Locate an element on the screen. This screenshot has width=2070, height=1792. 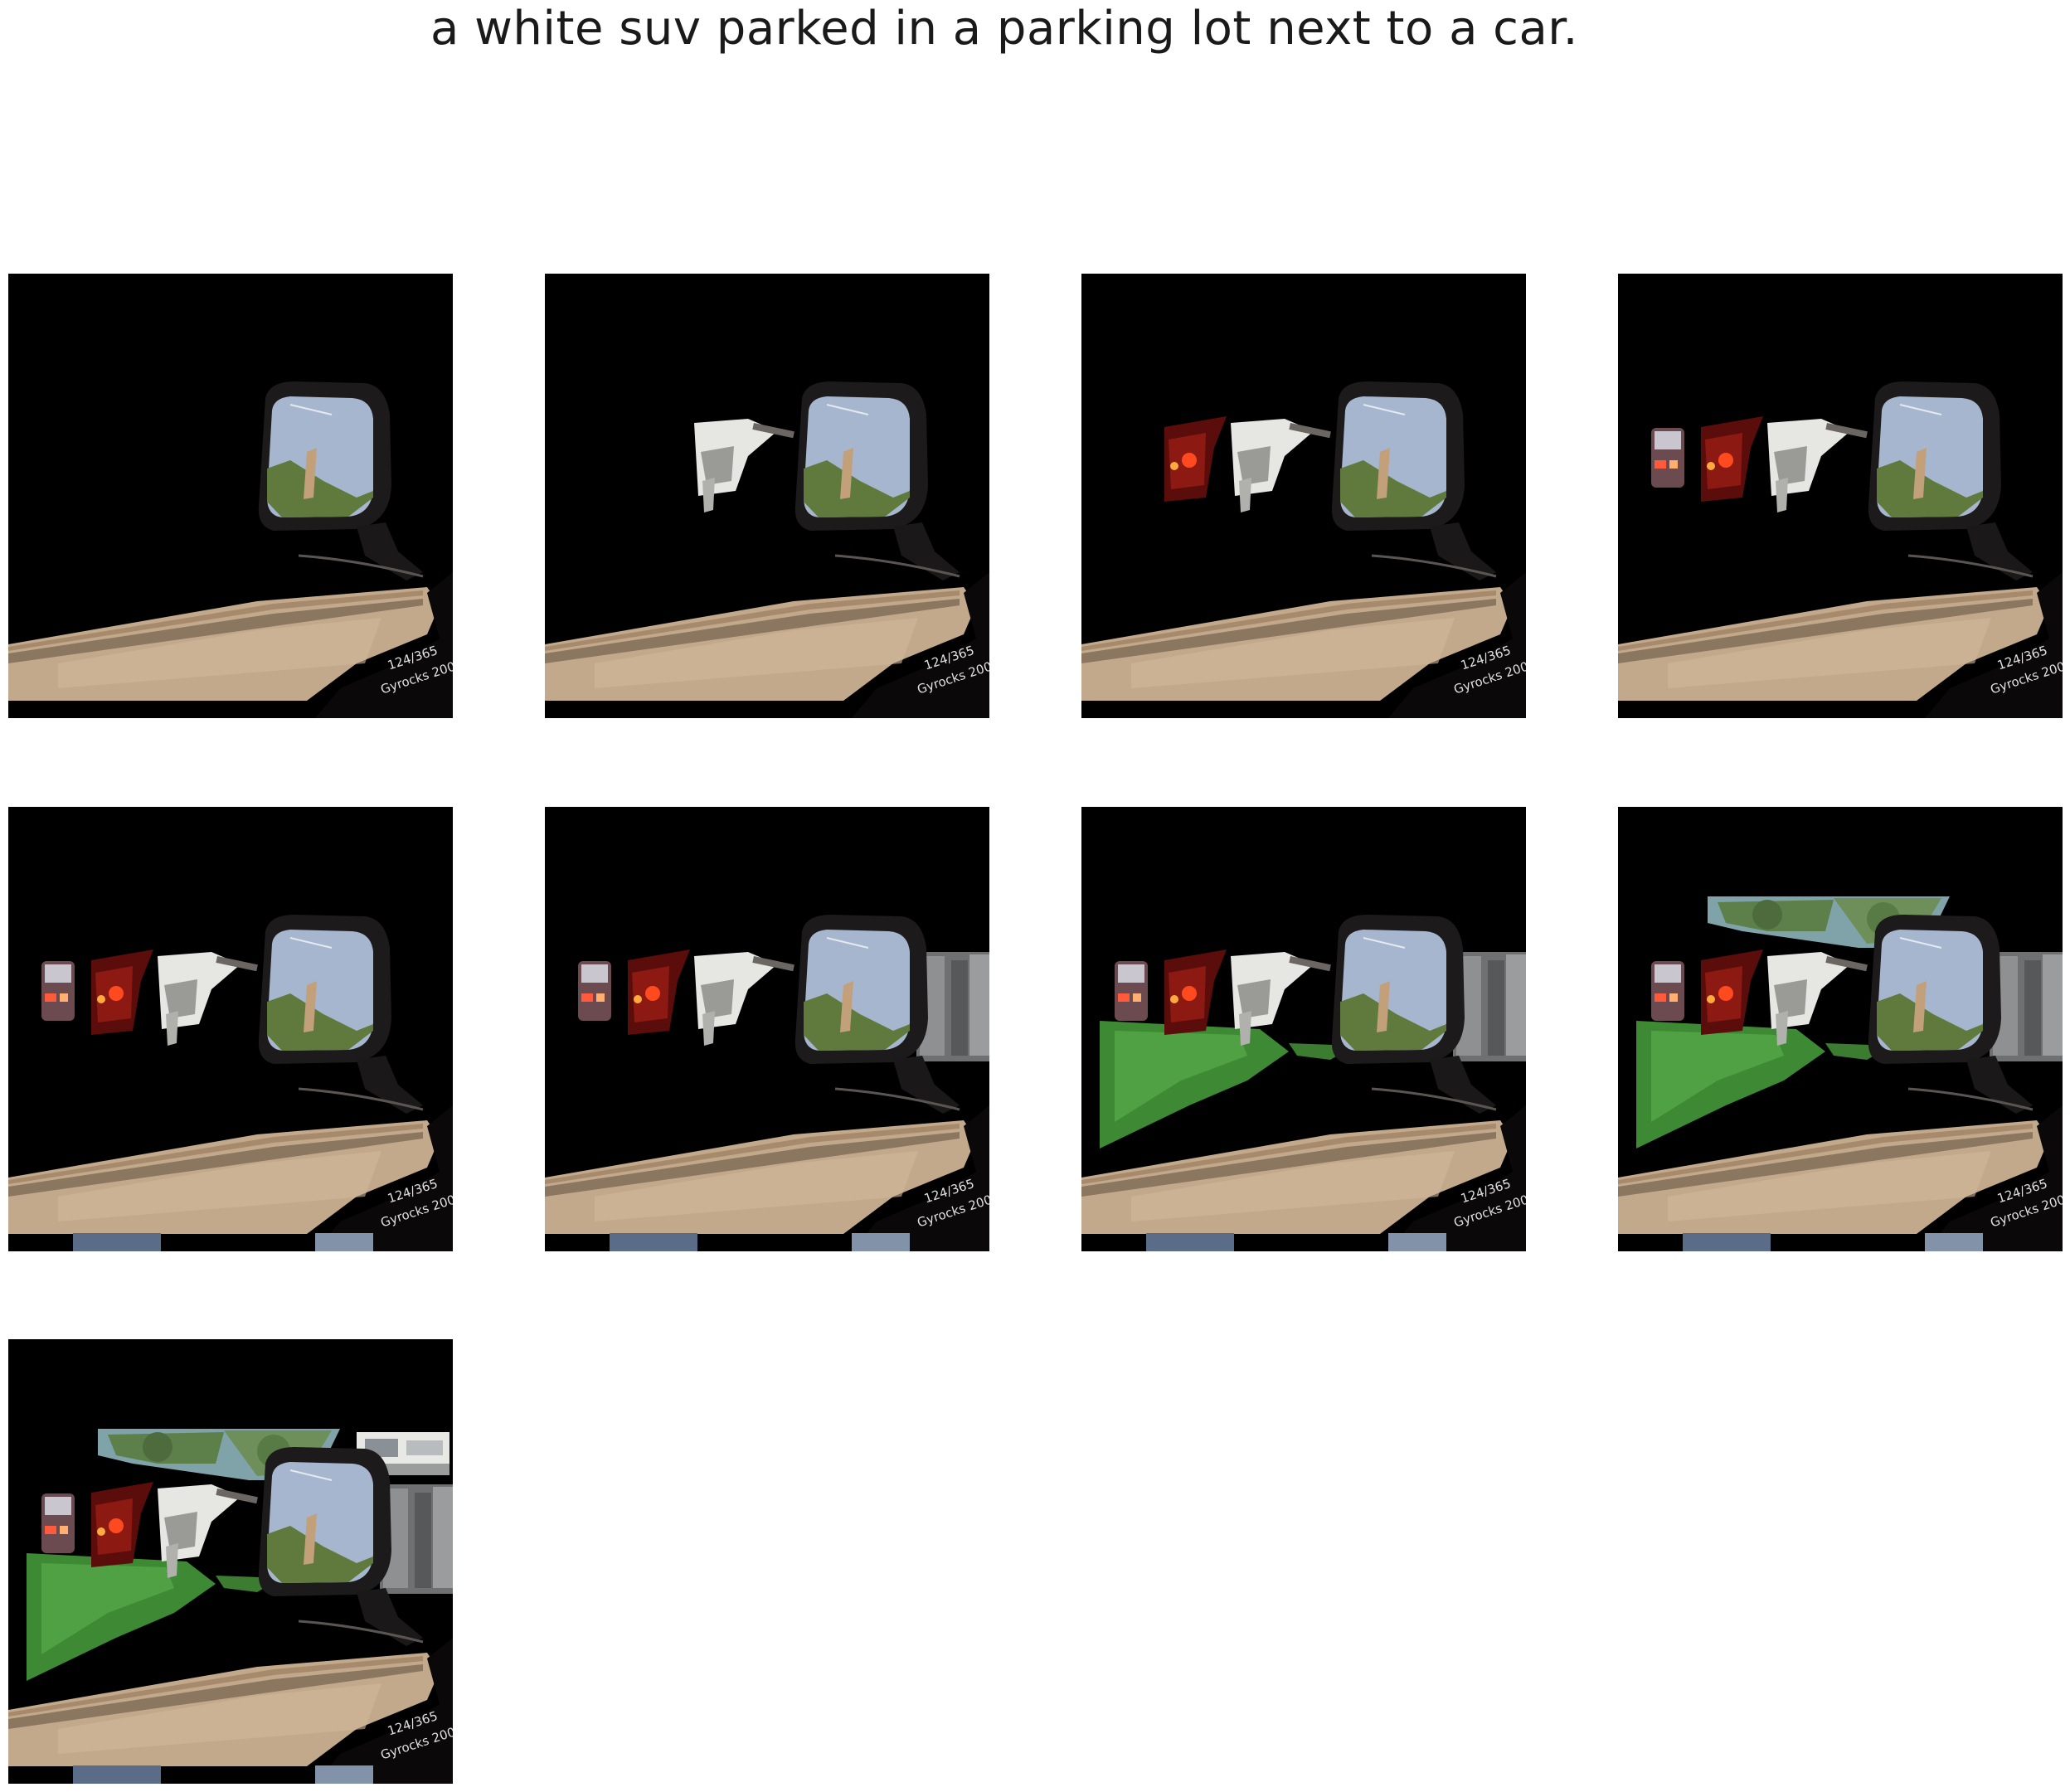
image-panel-4: 124/365 Gyrocks 2008 is located at coordinates (1841, 496).